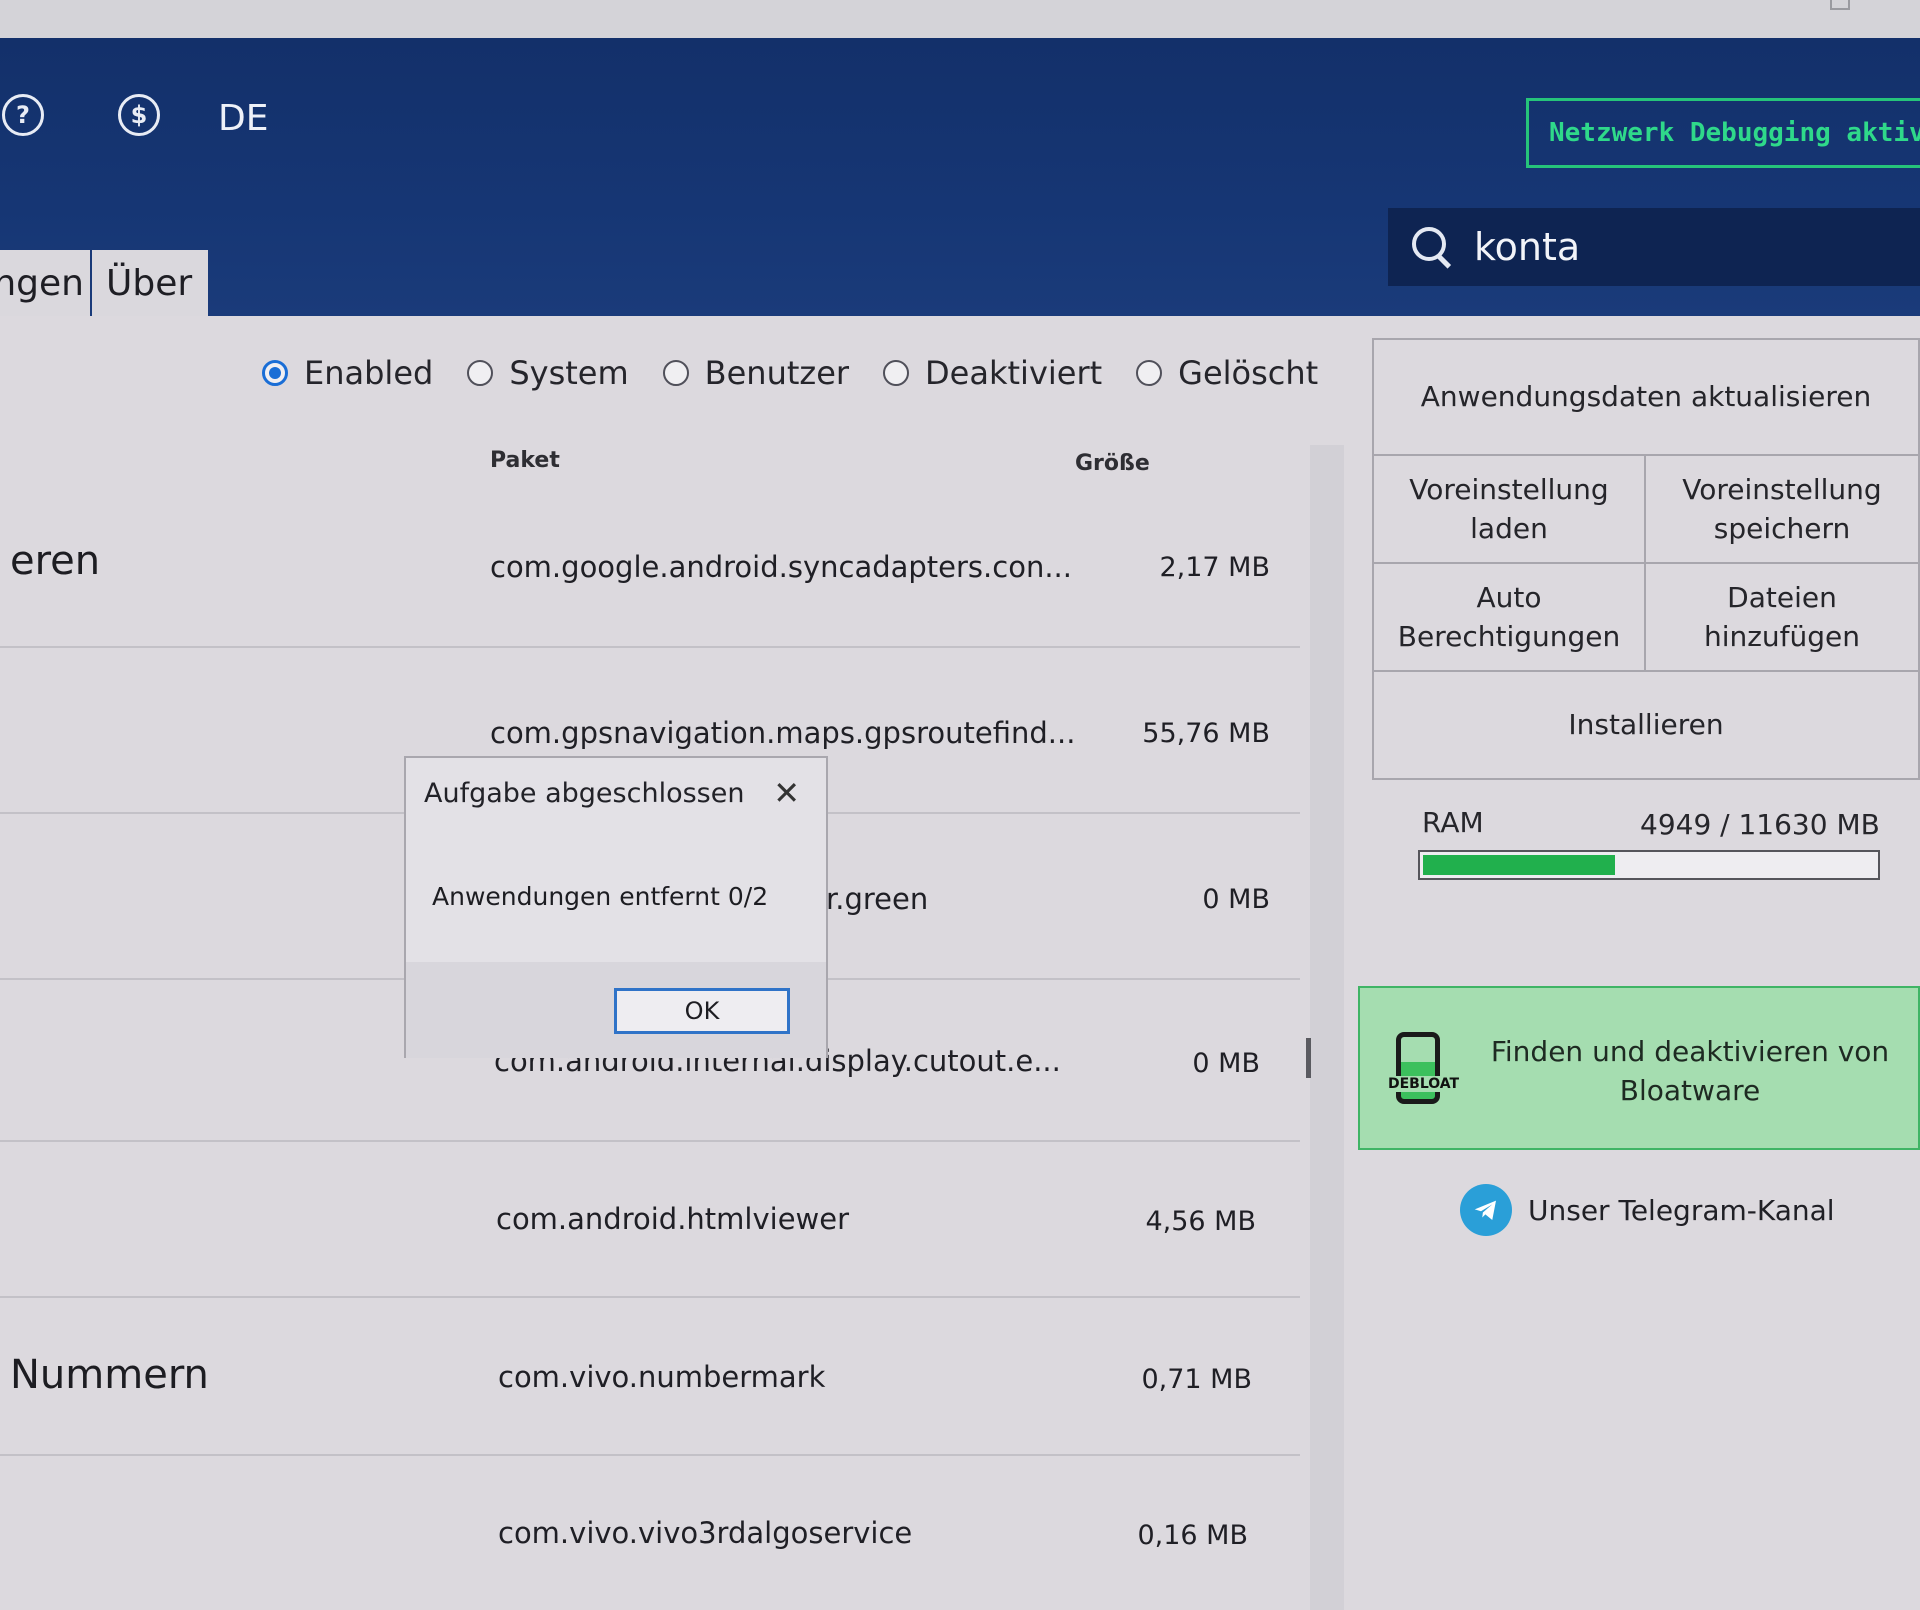 Image resolution: width=1920 pixels, height=1610 pixels. What do you see at coordinates (786, 793) in the screenshot?
I see `close-icon: ✕` at bounding box center [786, 793].